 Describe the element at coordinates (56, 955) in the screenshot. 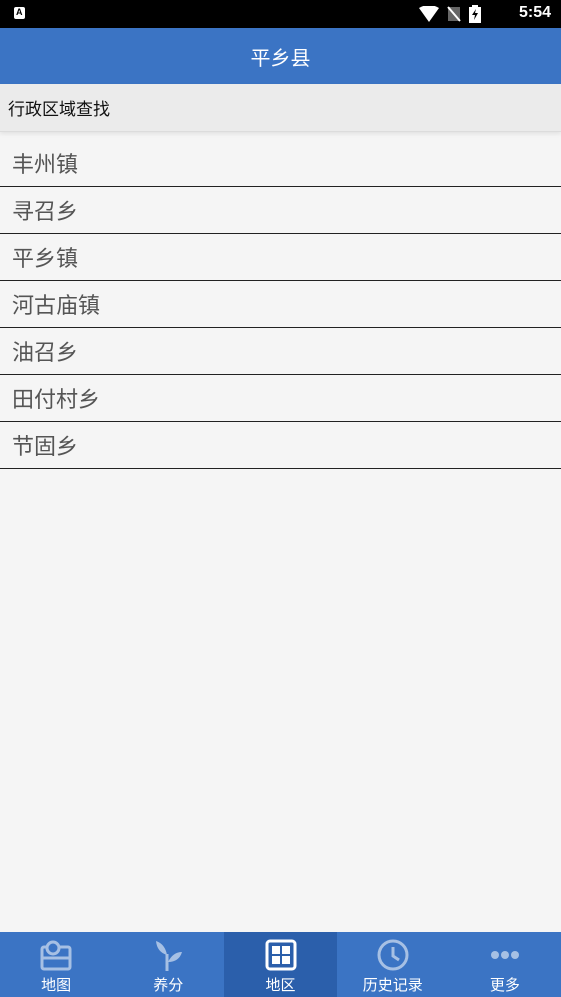

I see `map-icon` at that location.